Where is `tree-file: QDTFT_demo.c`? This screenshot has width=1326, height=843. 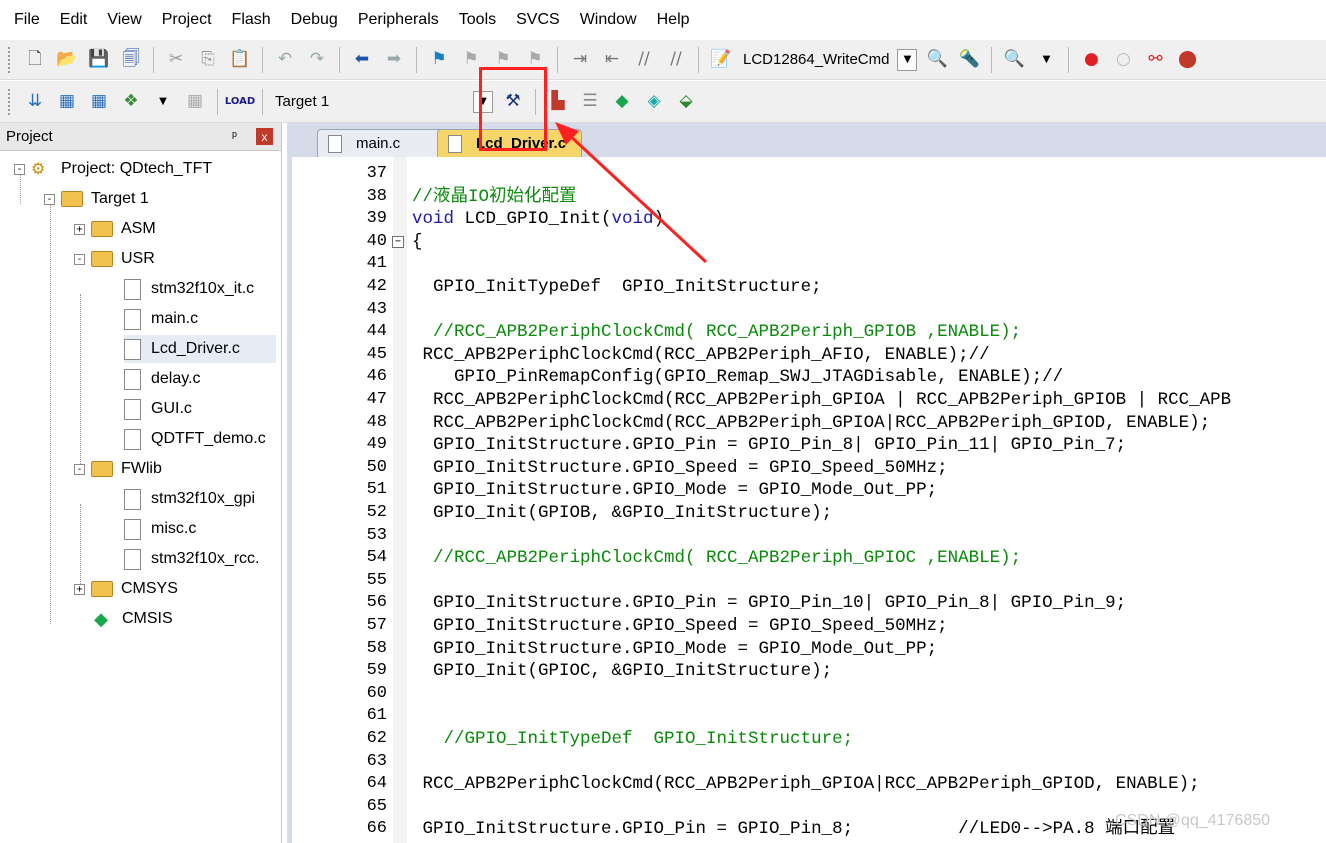 tree-file: QDTFT_demo.c is located at coordinates (200, 439).